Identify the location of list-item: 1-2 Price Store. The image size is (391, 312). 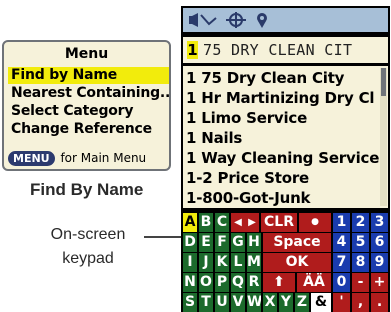
(283, 178).